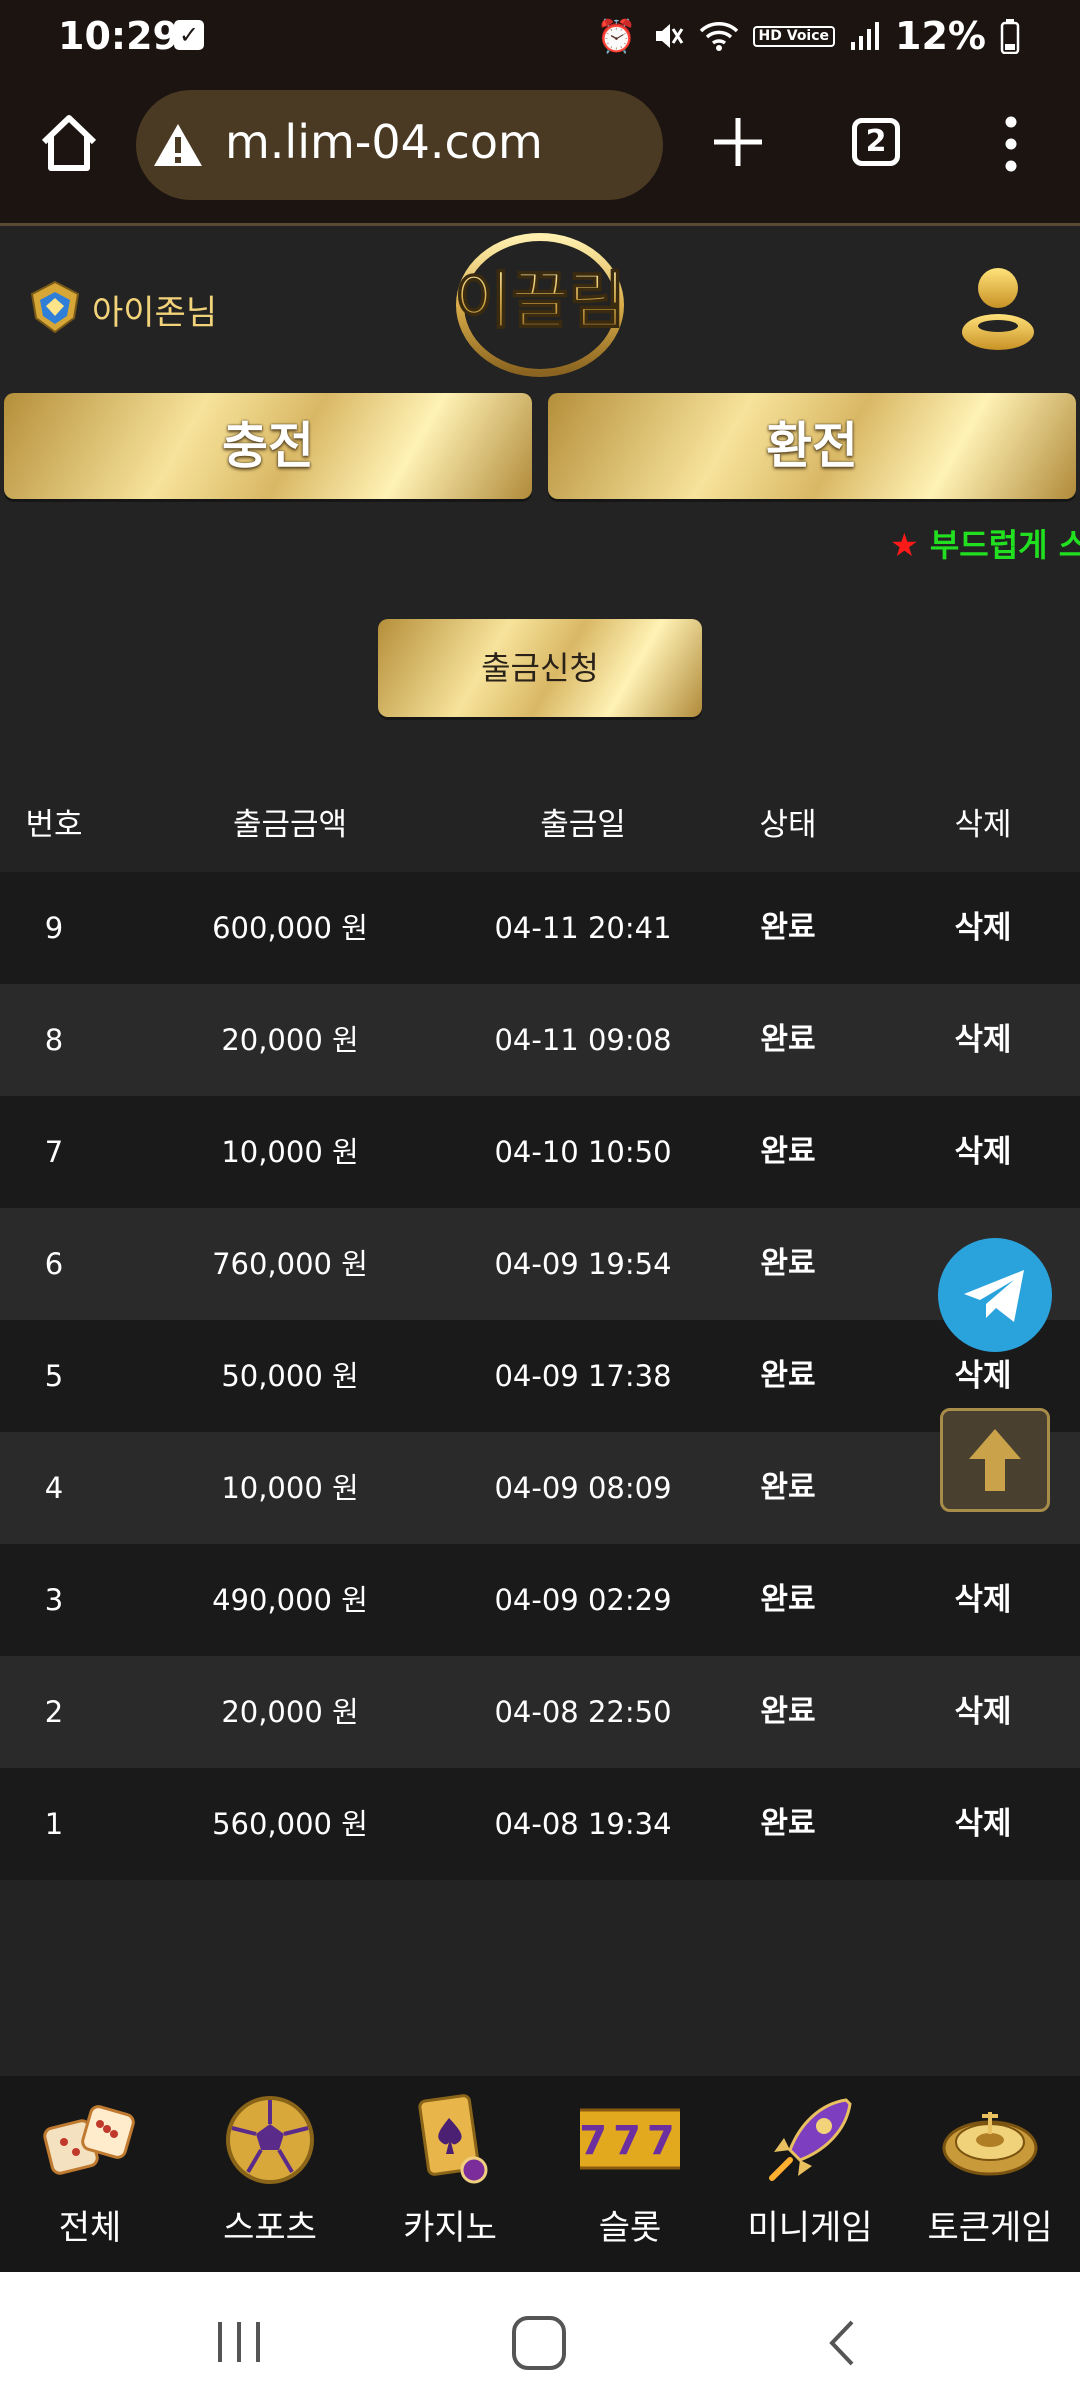 The width and height of the screenshot is (1080, 2408). What do you see at coordinates (876, 142) in the screenshot?
I see `tab-switcher-button: 2` at bounding box center [876, 142].